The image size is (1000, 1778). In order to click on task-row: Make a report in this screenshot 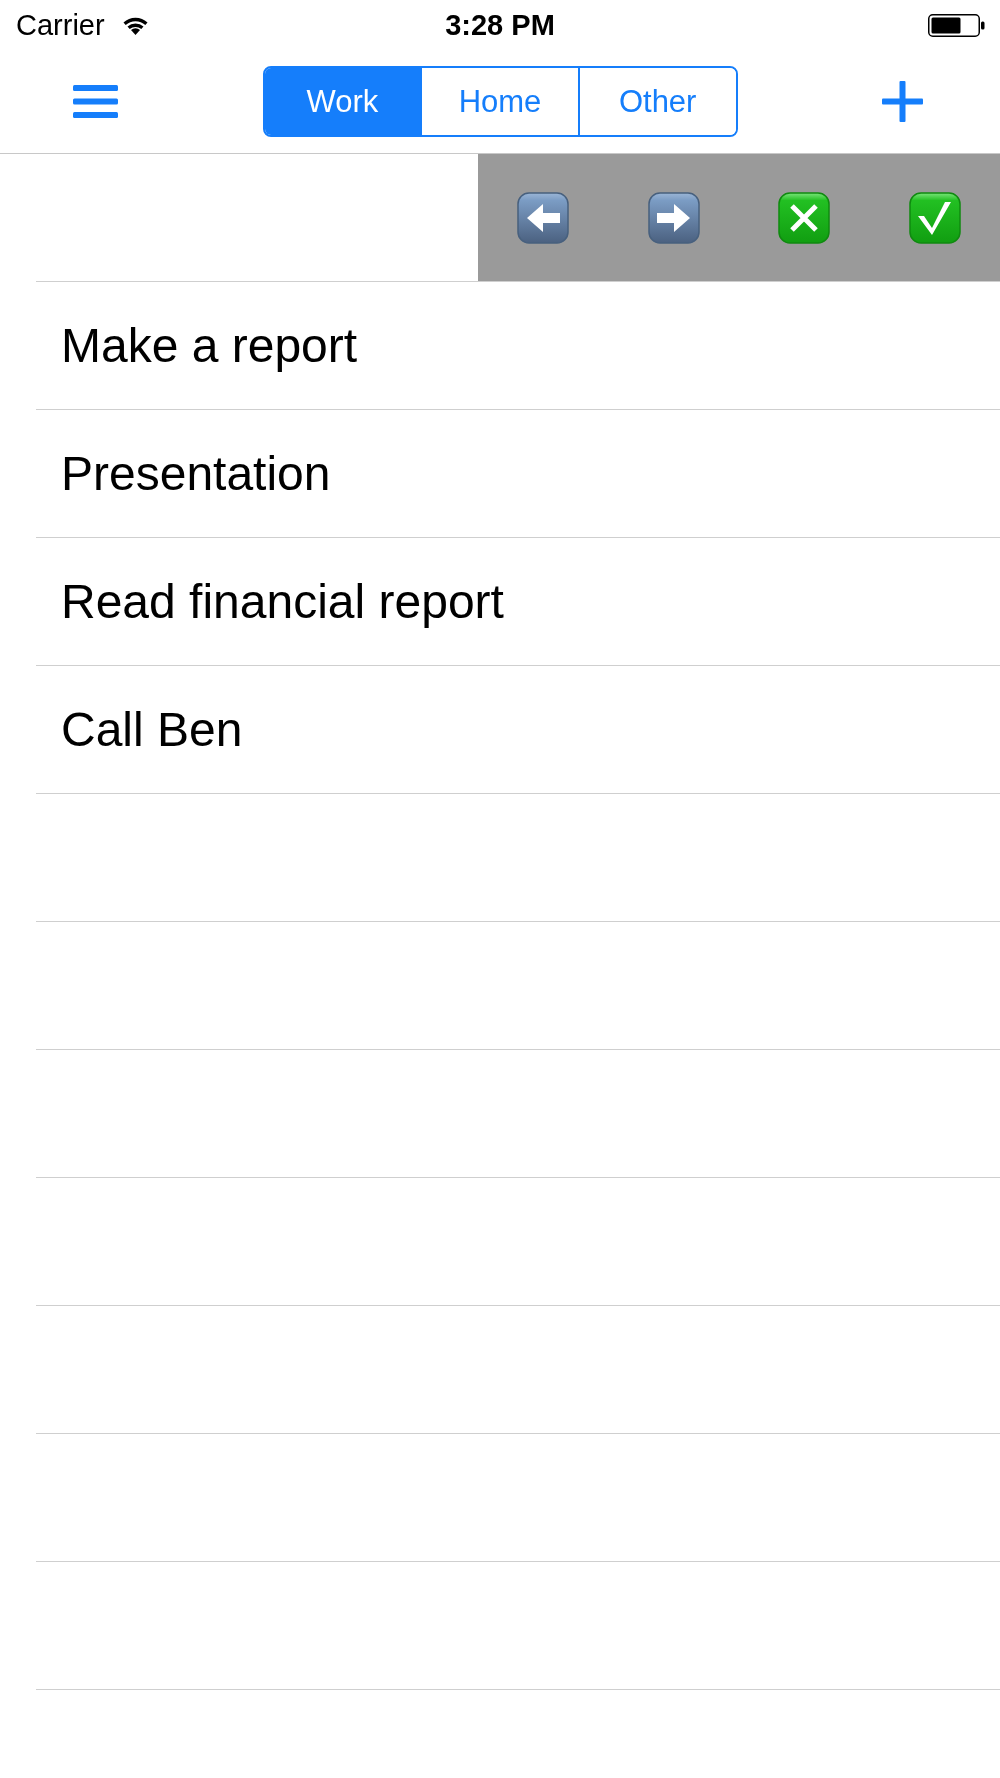, I will do `click(500, 345)`.